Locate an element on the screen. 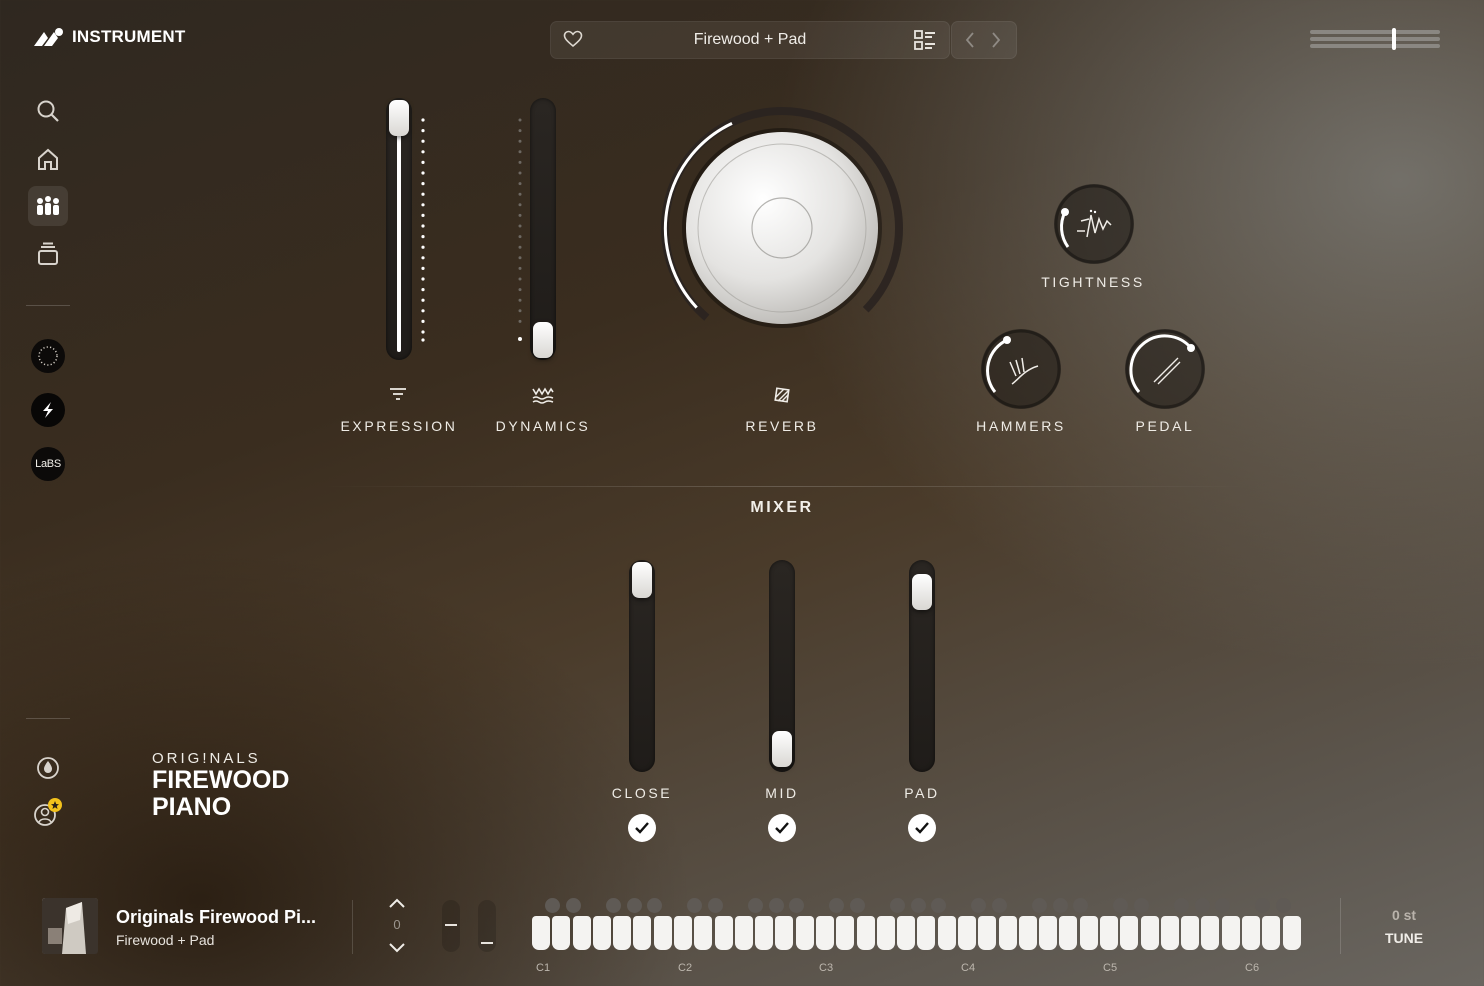  hammers-knob is located at coordinates (1021, 369).